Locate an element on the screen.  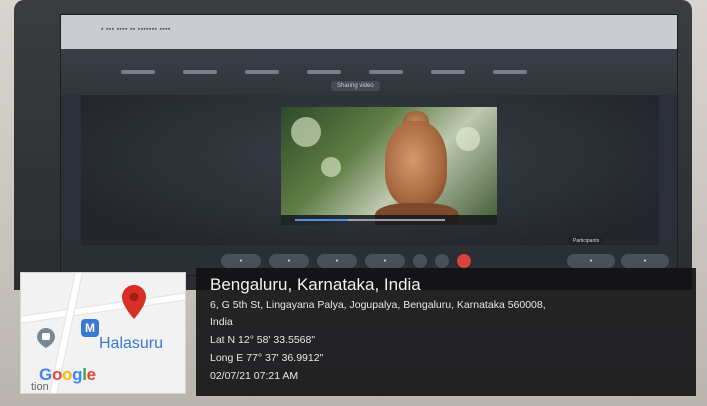
map-thumbnail: M Halasuru Google tion is located at coordinates (103, 333).